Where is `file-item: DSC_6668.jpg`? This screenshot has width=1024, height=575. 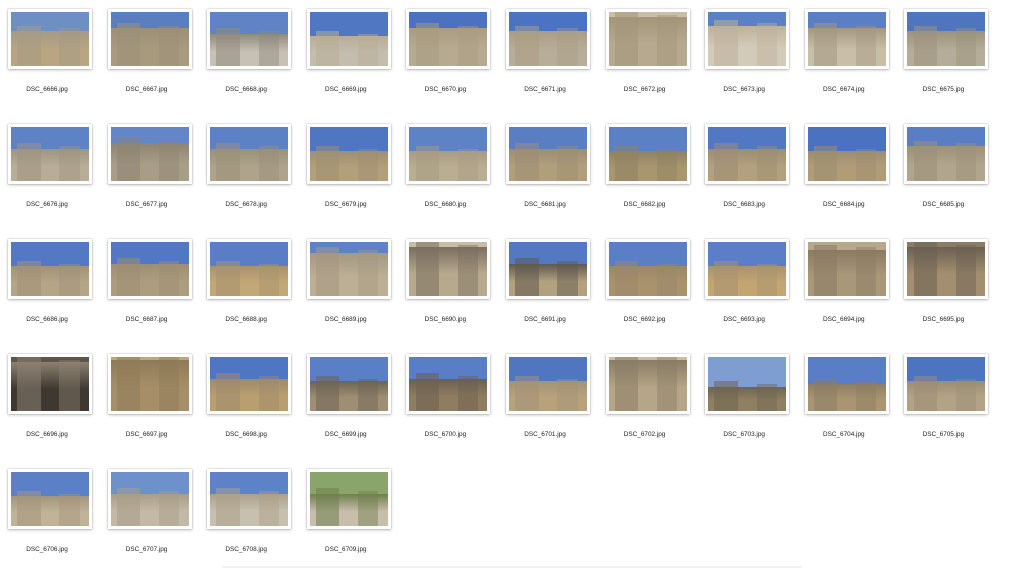
file-item: DSC_6668.jpg is located at coordinates (250, 57).